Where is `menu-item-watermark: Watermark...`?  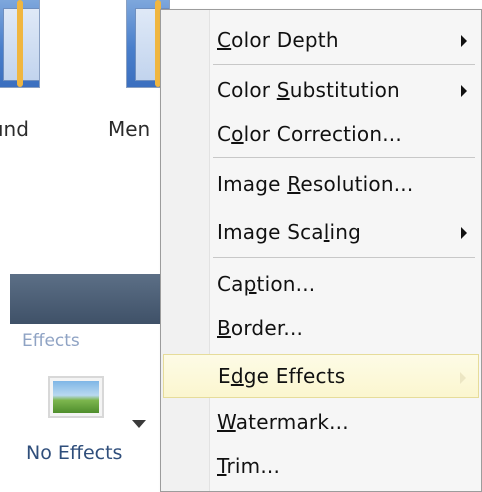 menu-item-watermark: Watermark... is located at coordinates (321, 422).